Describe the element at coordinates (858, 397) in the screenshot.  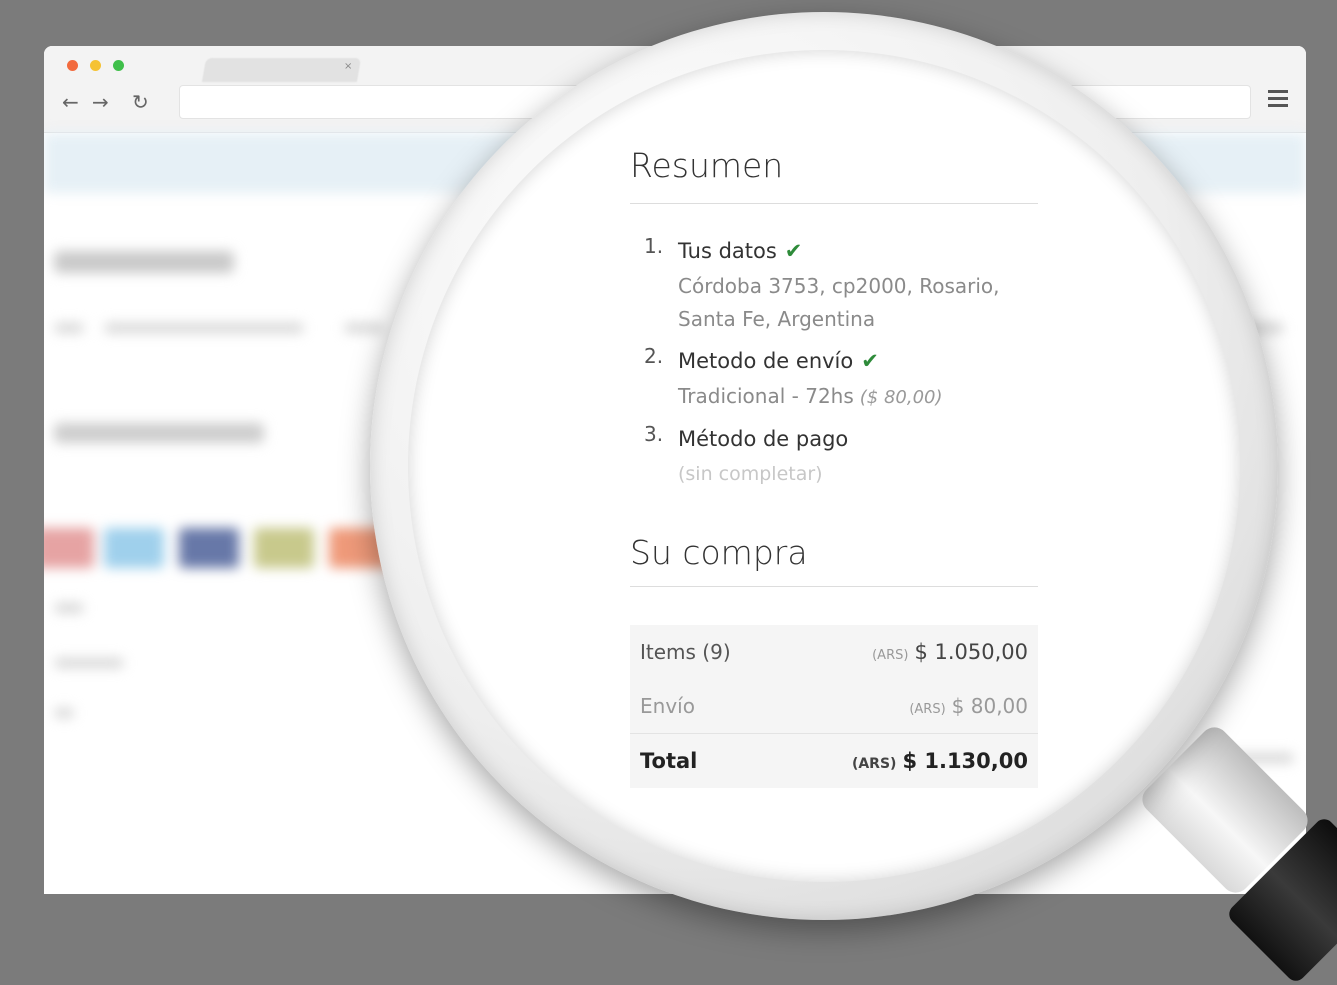
I see `step-detail: Tradicional - 72hs ($ 80,00)` at that location.